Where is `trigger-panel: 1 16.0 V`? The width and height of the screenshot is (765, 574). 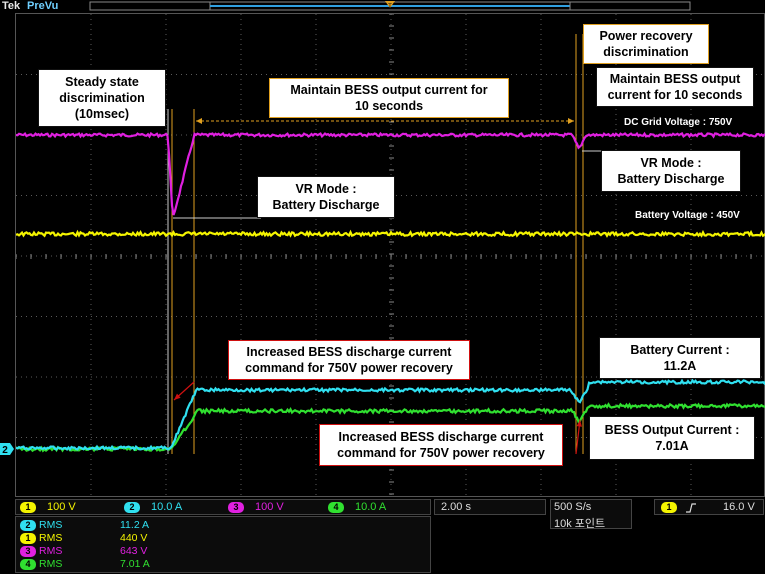 trigger-panel: 1 16.0 V is located at coordinates (709, 507).